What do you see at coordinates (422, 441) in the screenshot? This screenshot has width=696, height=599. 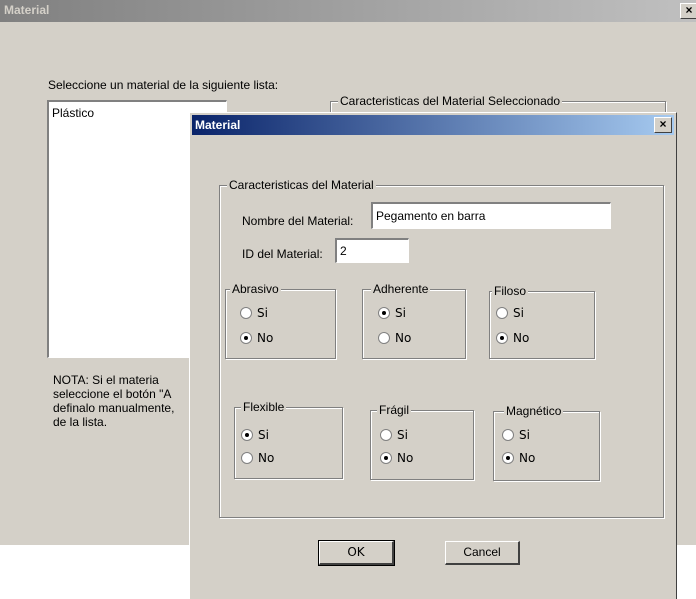 I see `fragil-group: Frágil` at bounding box center [422, 441].